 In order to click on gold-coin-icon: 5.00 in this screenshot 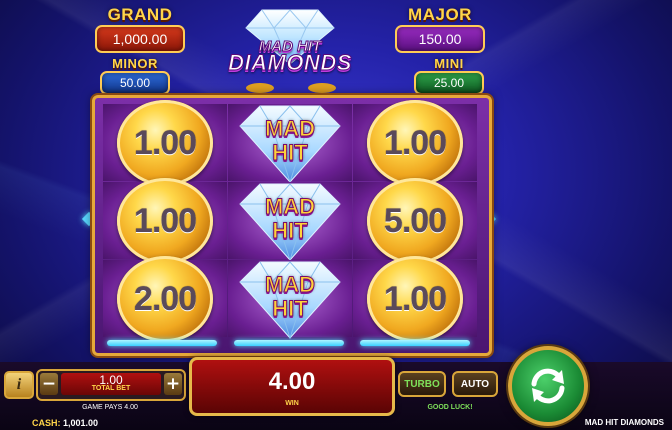, I will do `click(415, 221)`.